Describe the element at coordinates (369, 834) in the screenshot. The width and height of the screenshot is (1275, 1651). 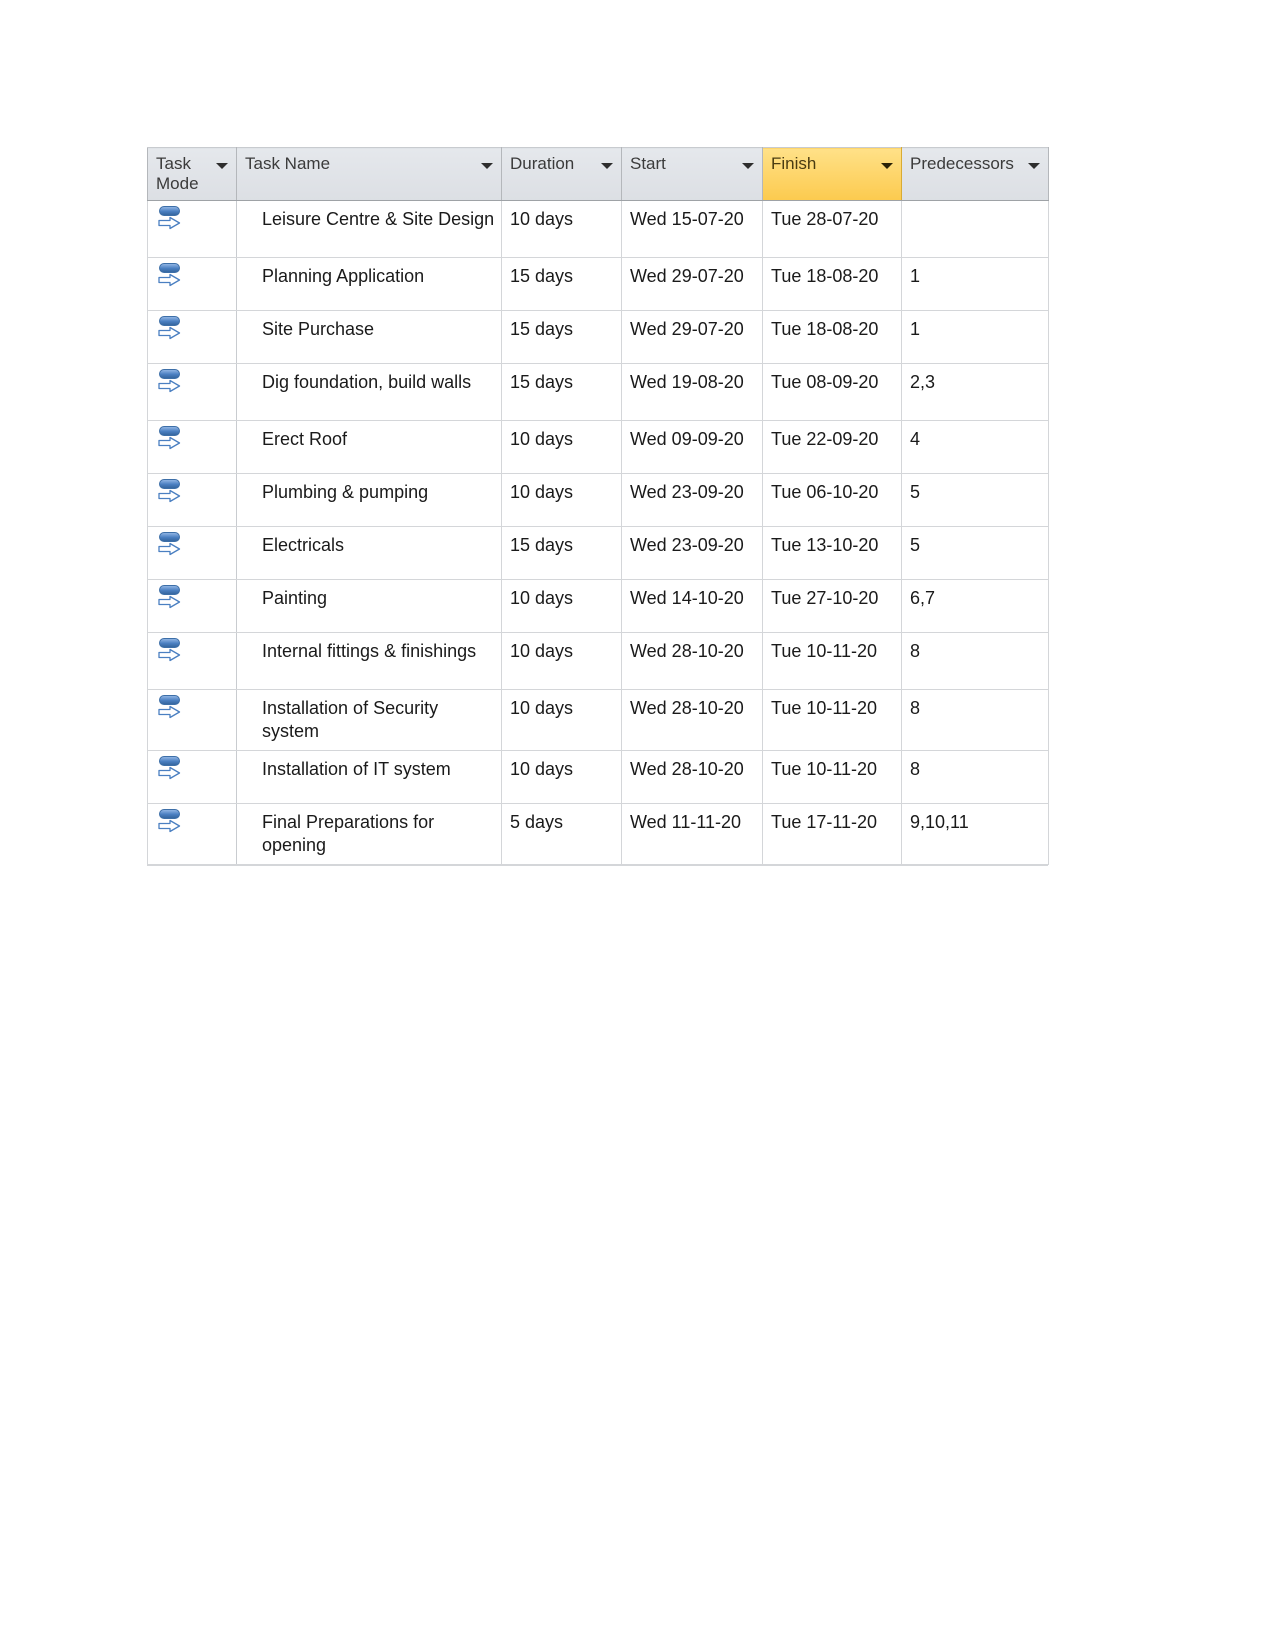
I see `cell-task-name: Final Preparations for opening` at that location.